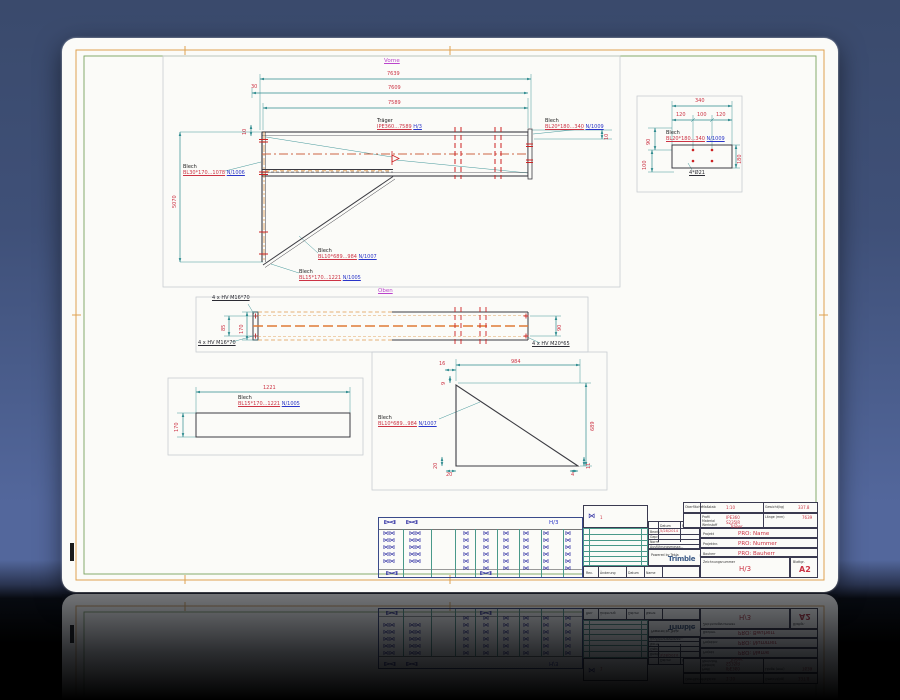 The height and width of the screenshot is (700, 900). Describe the element at coordinates (444, 383) in the screenshot. I see `dim-9: 9` at that location.